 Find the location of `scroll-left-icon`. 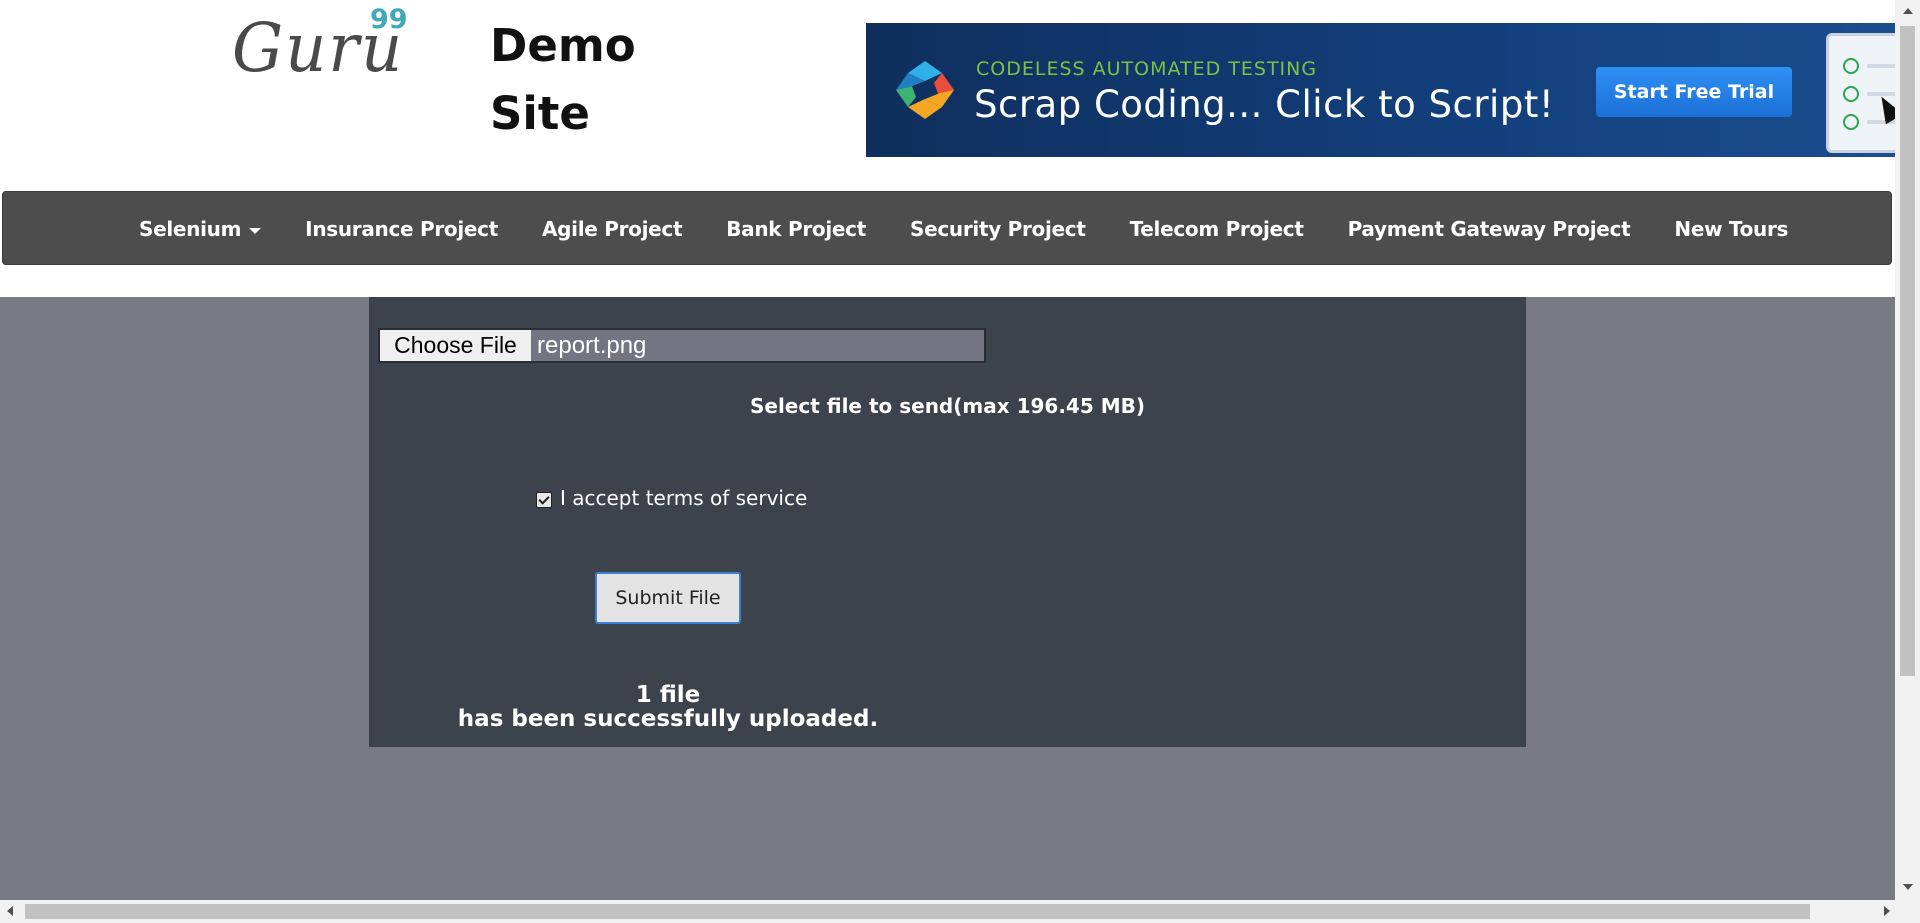

scroll-left-icon is located at coordinates (10, 911).